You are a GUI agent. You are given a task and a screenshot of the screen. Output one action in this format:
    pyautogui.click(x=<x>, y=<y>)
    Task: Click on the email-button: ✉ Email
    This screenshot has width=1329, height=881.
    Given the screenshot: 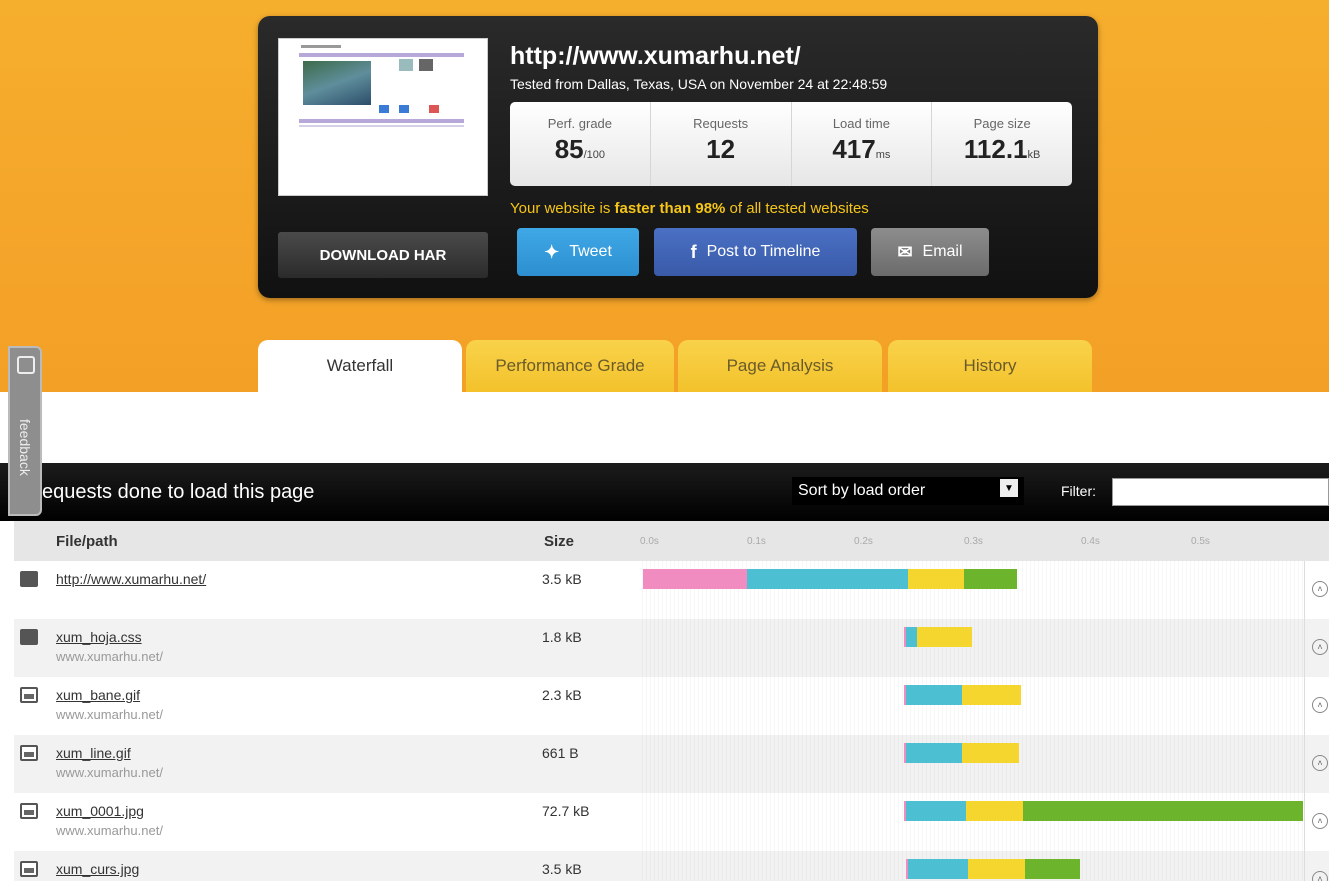 What is the action you would take?
    pyautogui.click(x=930, y=252)
    